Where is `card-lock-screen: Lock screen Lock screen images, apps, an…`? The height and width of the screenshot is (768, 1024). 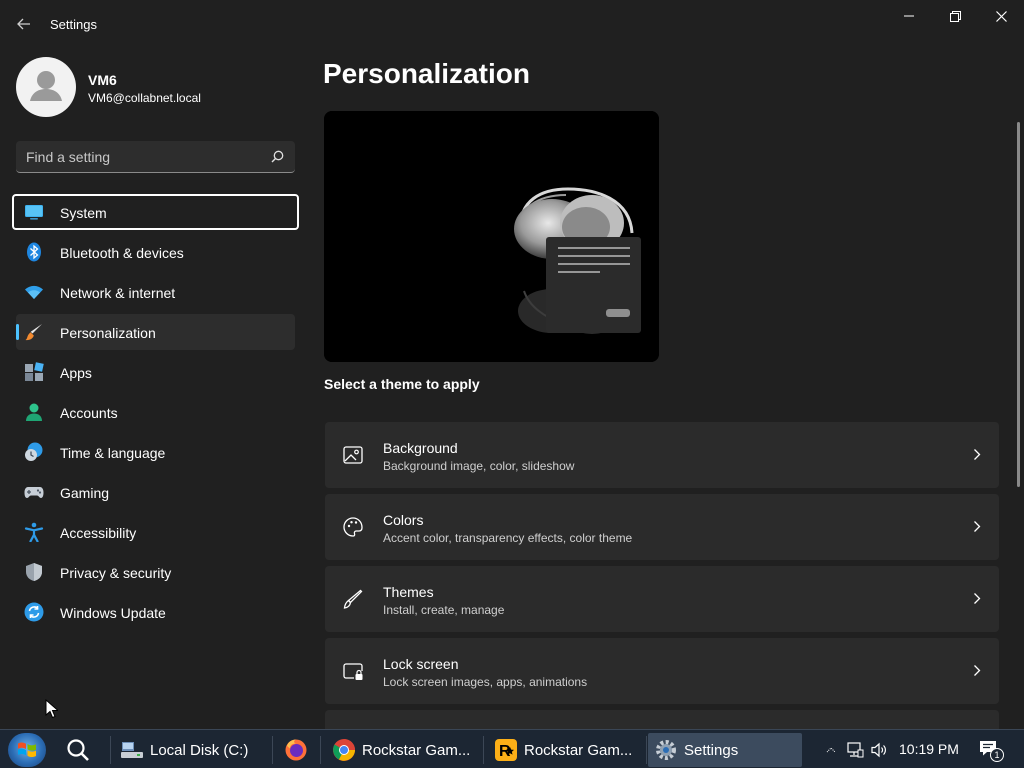 card-lock-screen: Lock screen Lock screen images, apps, an… is located at coordinates (662, 671).